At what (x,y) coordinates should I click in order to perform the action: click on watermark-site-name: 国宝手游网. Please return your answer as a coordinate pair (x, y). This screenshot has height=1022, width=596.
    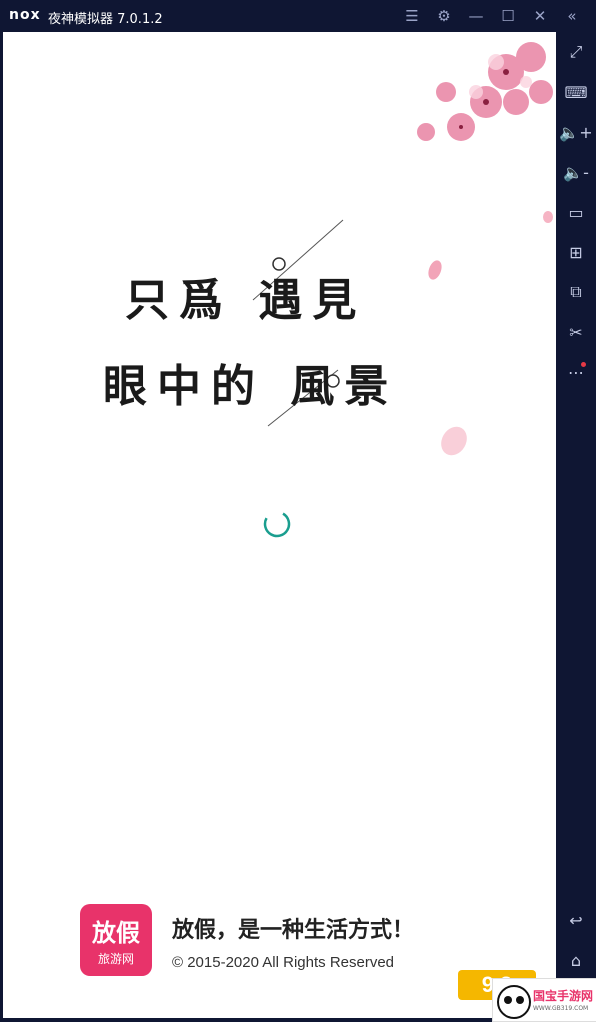
    Looking at the image, I should click on (563, 996).